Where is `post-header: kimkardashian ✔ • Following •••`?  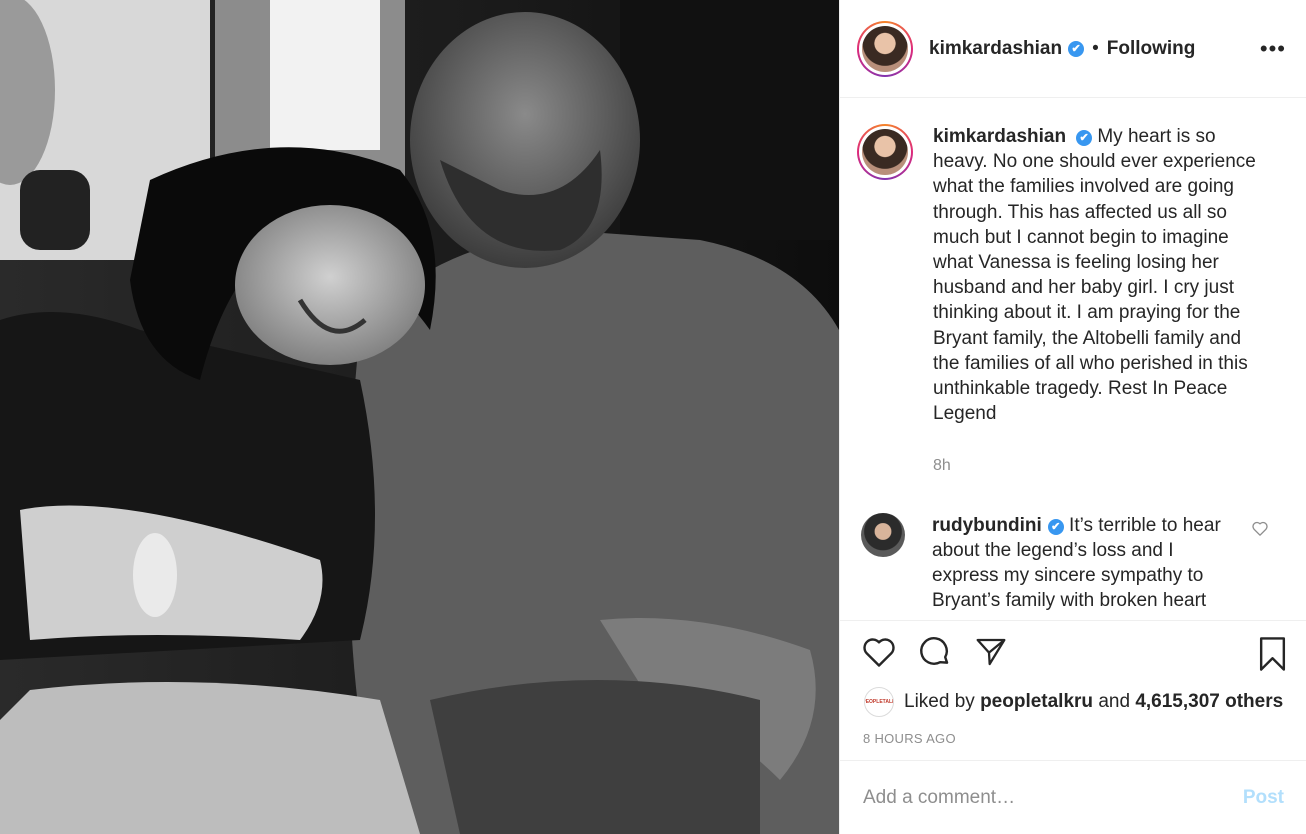
post-header: kimkardashian ✔ • Following ••• is located at coordinates (1073, 49).